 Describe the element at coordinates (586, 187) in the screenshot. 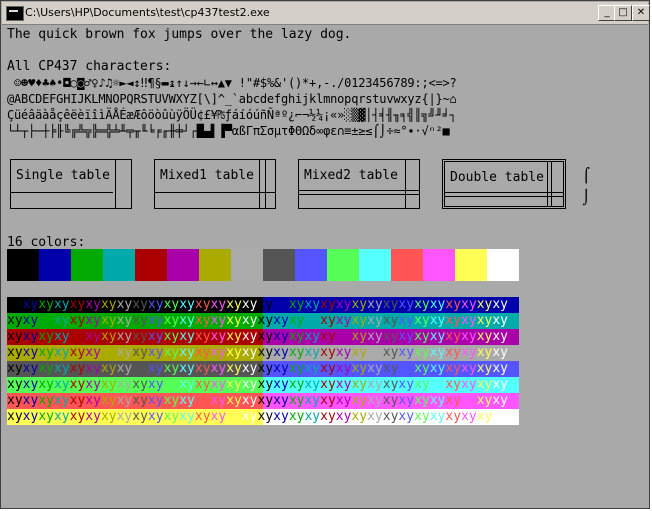

I see `integral-glyph: ⌠ ⌡` at that location.